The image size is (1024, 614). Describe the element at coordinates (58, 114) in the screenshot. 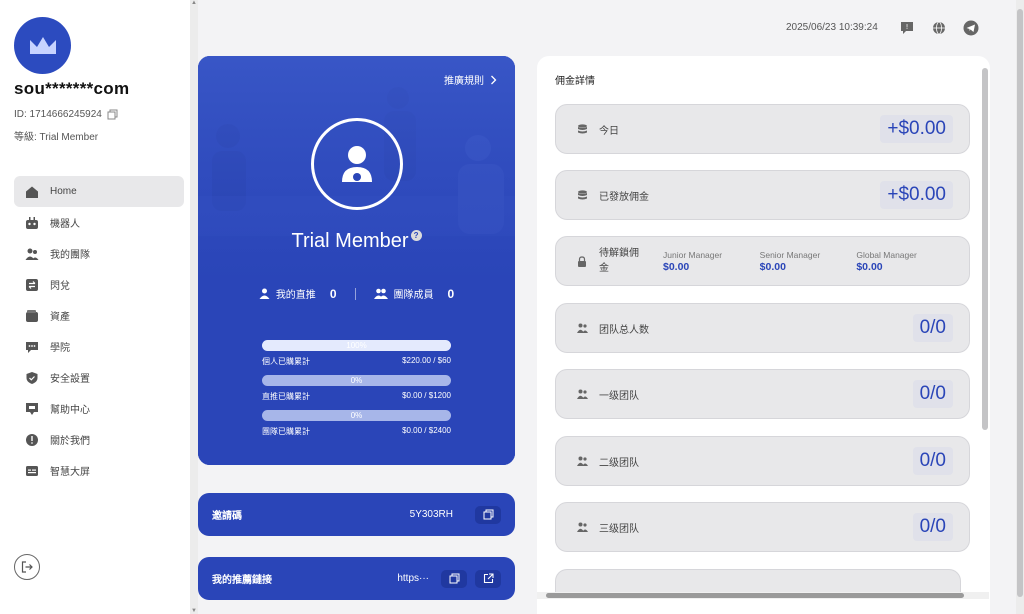

I see `user-id-text: ID: 1714666245924` at that location.